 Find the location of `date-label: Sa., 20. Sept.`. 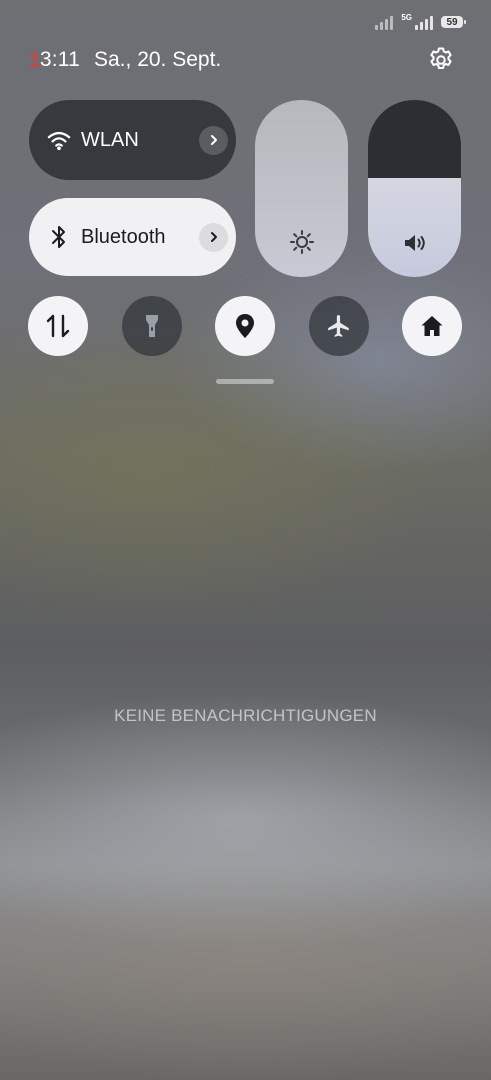

date-label: Sa., 20. Sept. is located at coordinates (158, 59).